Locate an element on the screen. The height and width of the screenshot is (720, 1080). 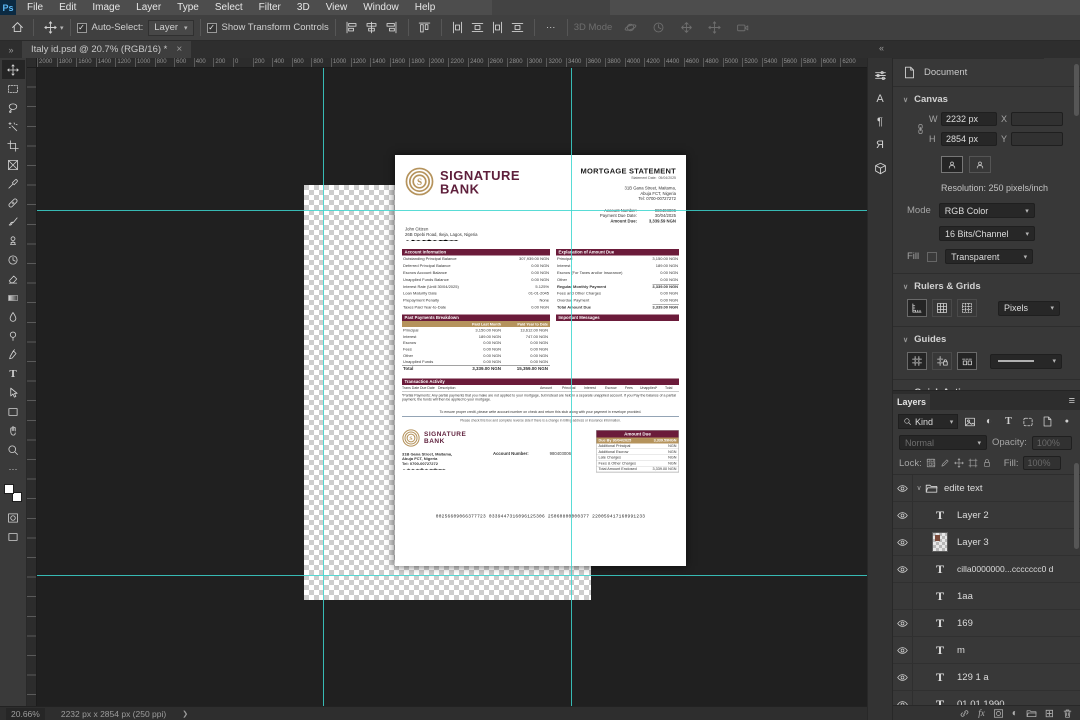
move-tool-preset-icon is located at coordinates (50, 28).